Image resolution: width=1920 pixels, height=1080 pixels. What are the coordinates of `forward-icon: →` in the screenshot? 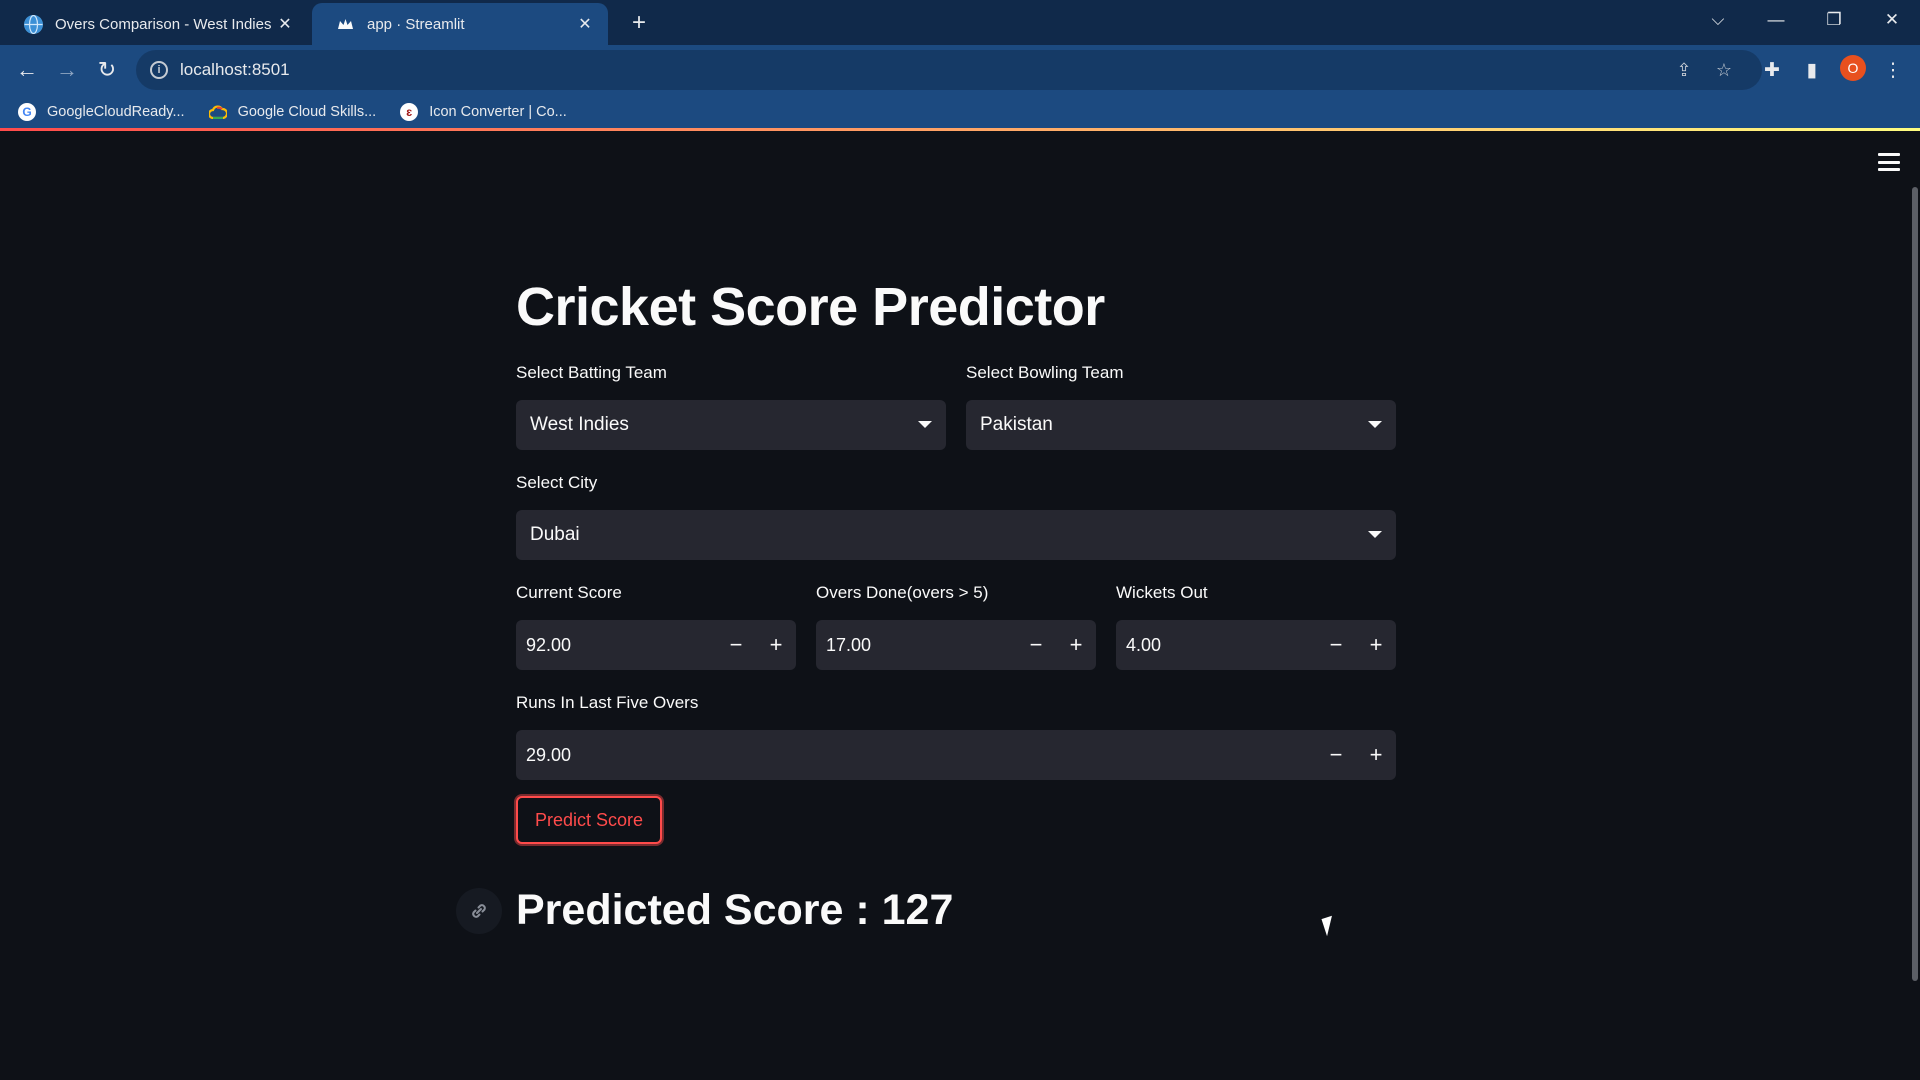 It's located at (67, 70).